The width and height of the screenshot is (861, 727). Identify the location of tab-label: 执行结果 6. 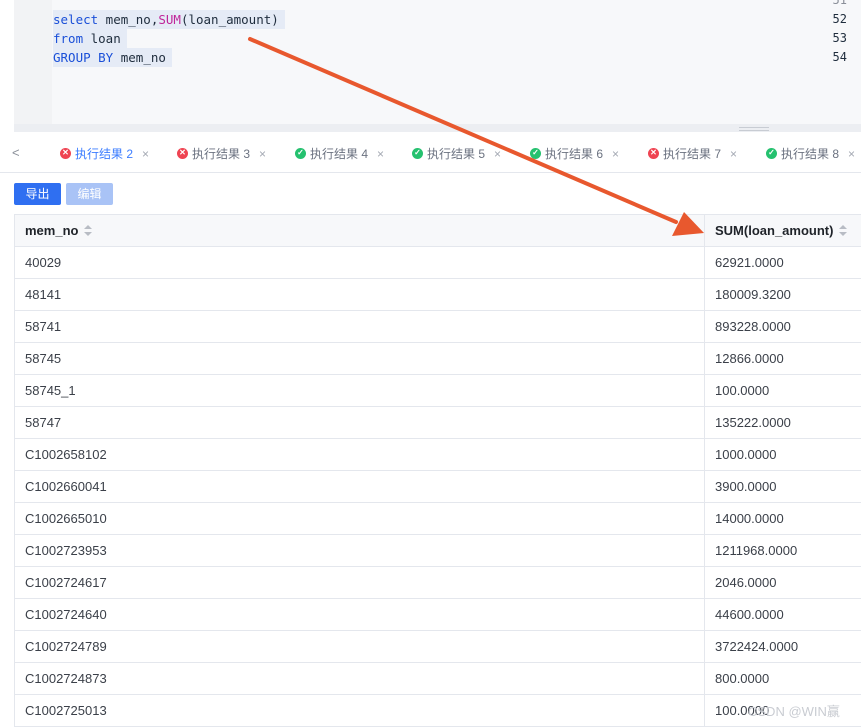
(574, 154).